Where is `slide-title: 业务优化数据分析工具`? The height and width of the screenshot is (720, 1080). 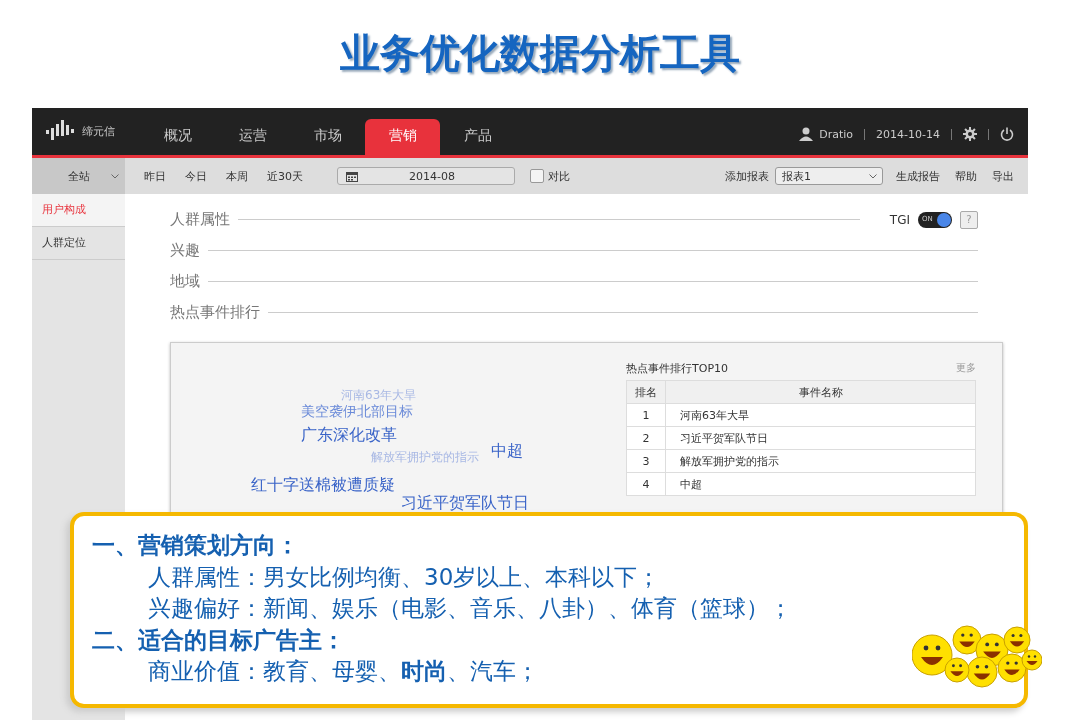
slide-title: 业务优化数据分析工具 is located at coordinates (540, 53).